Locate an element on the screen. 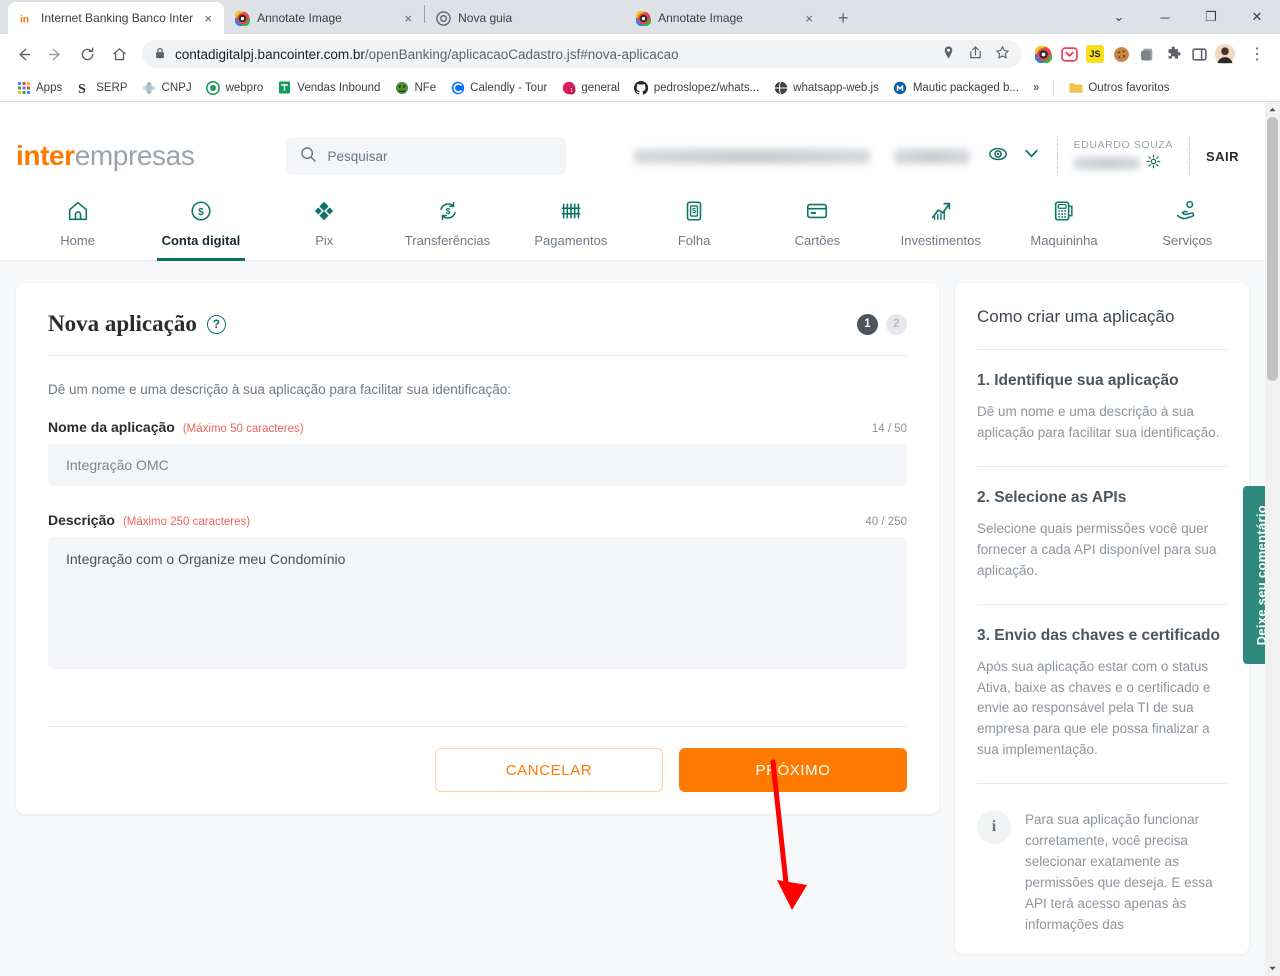 The height and width of the screenshot is (976, 1280). browser-tab-3-title: Nova guia is located at coordinates (485, 18).